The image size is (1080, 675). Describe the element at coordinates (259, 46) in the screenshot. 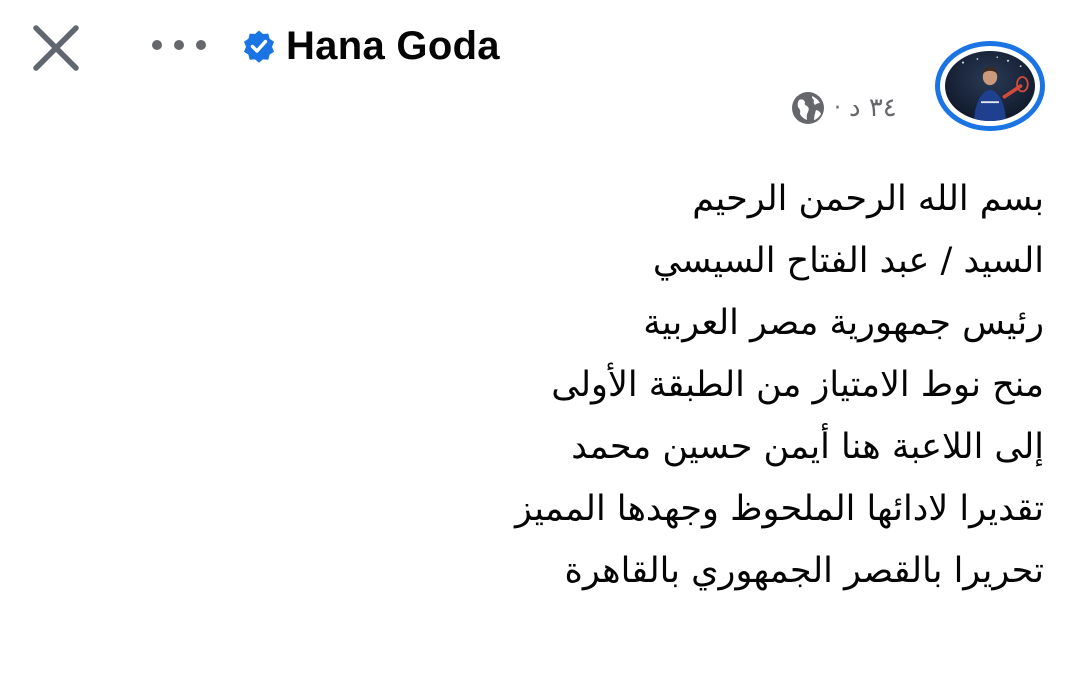

I see `verified-badge-icon` at that location.